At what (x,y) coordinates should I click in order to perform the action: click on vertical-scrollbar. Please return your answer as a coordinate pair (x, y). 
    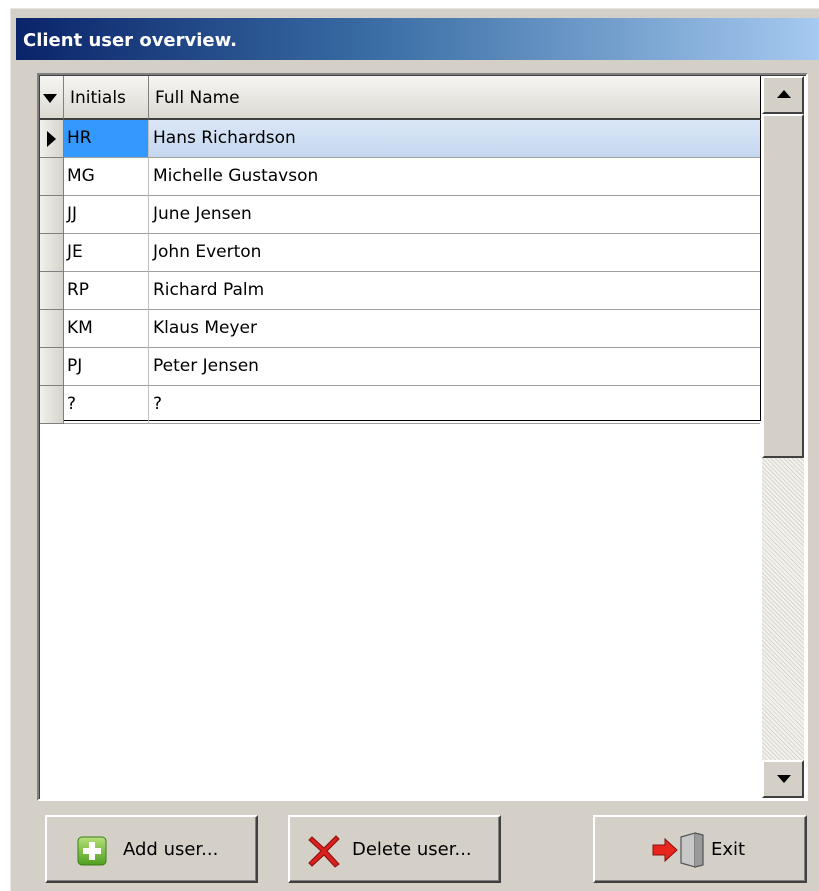
    Looking at the image, I should click on (783, 437).